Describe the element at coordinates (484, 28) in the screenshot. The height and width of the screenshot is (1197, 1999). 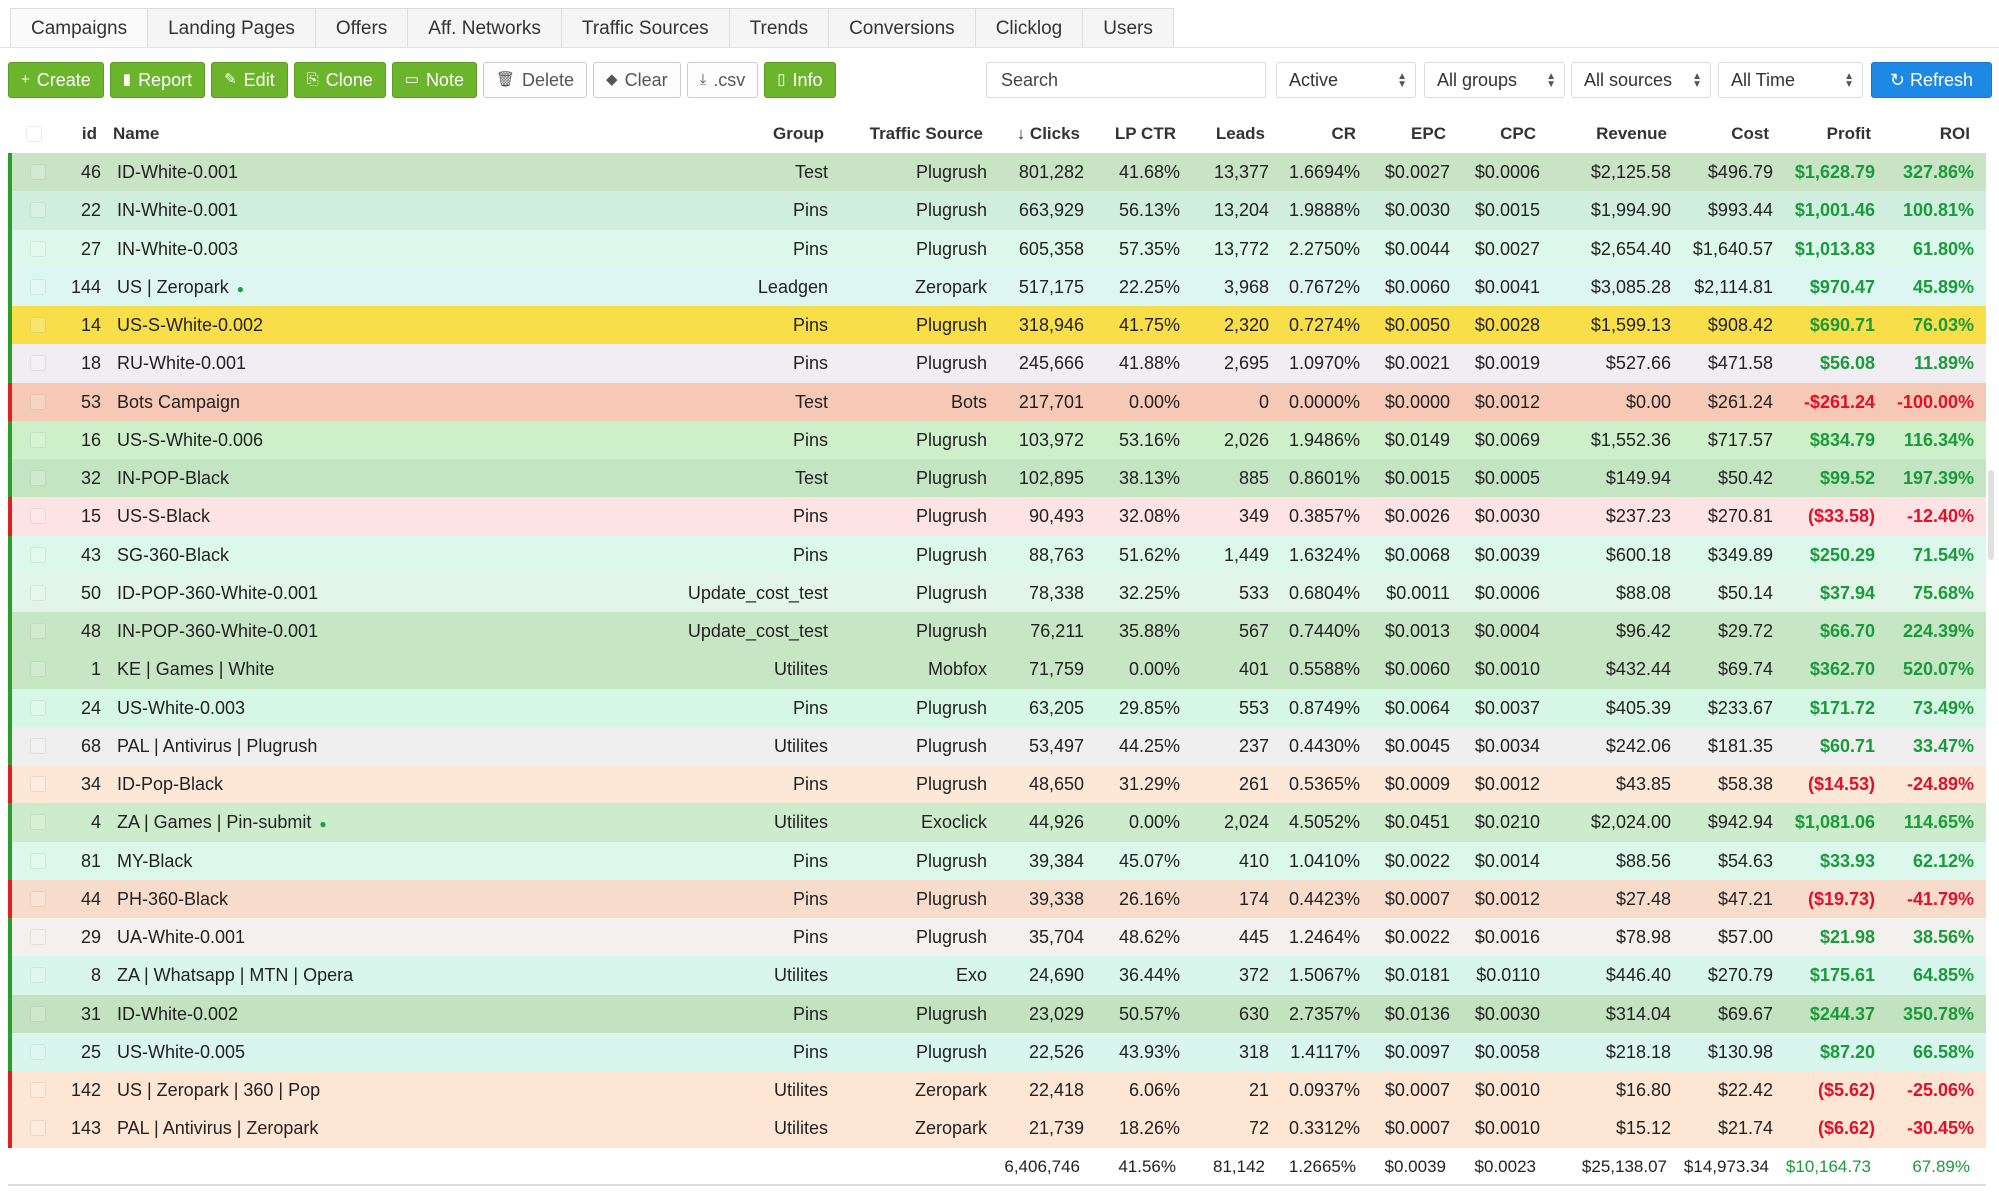
I see `tab-aff-networks: Aff. Networks` at that location.